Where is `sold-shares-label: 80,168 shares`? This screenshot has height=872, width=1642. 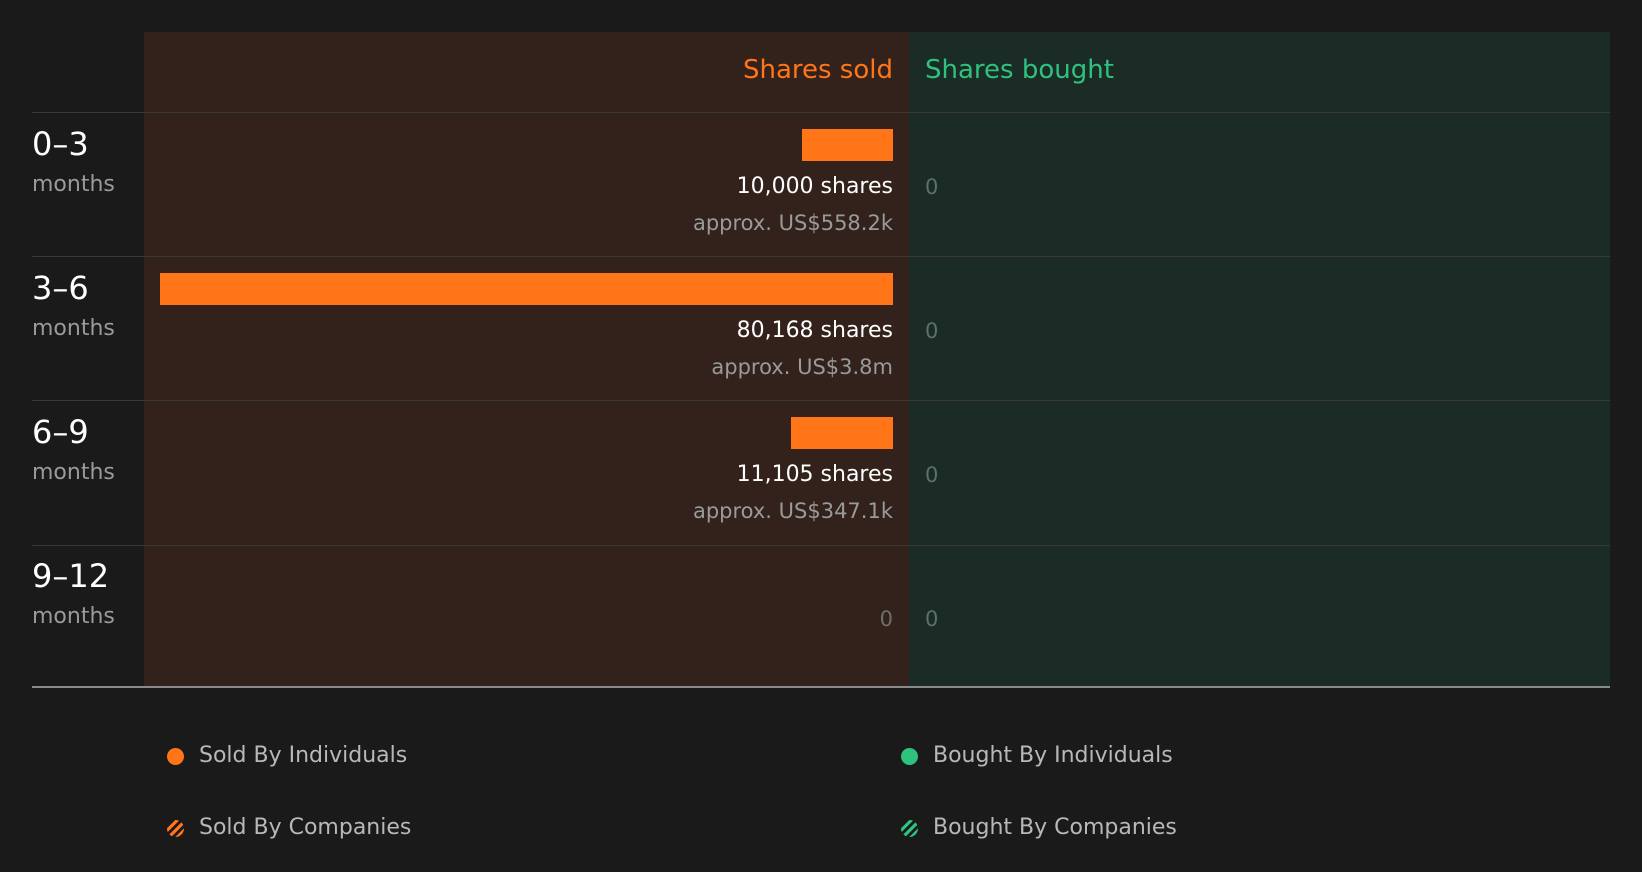 sold-shares-label: 80,168 shares is located at coordinates (814, 330).